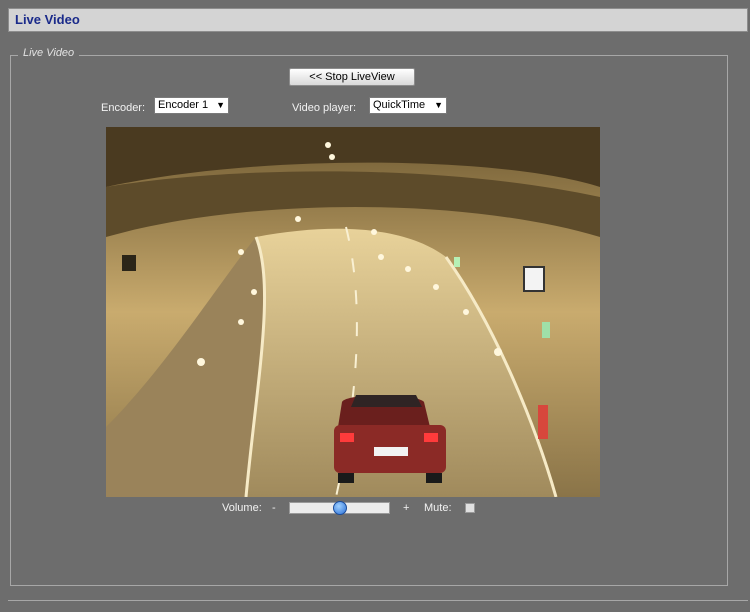 The image size is (750, 612). I want to click on encoder-select-value: Encoder 1, so click(183, 105).